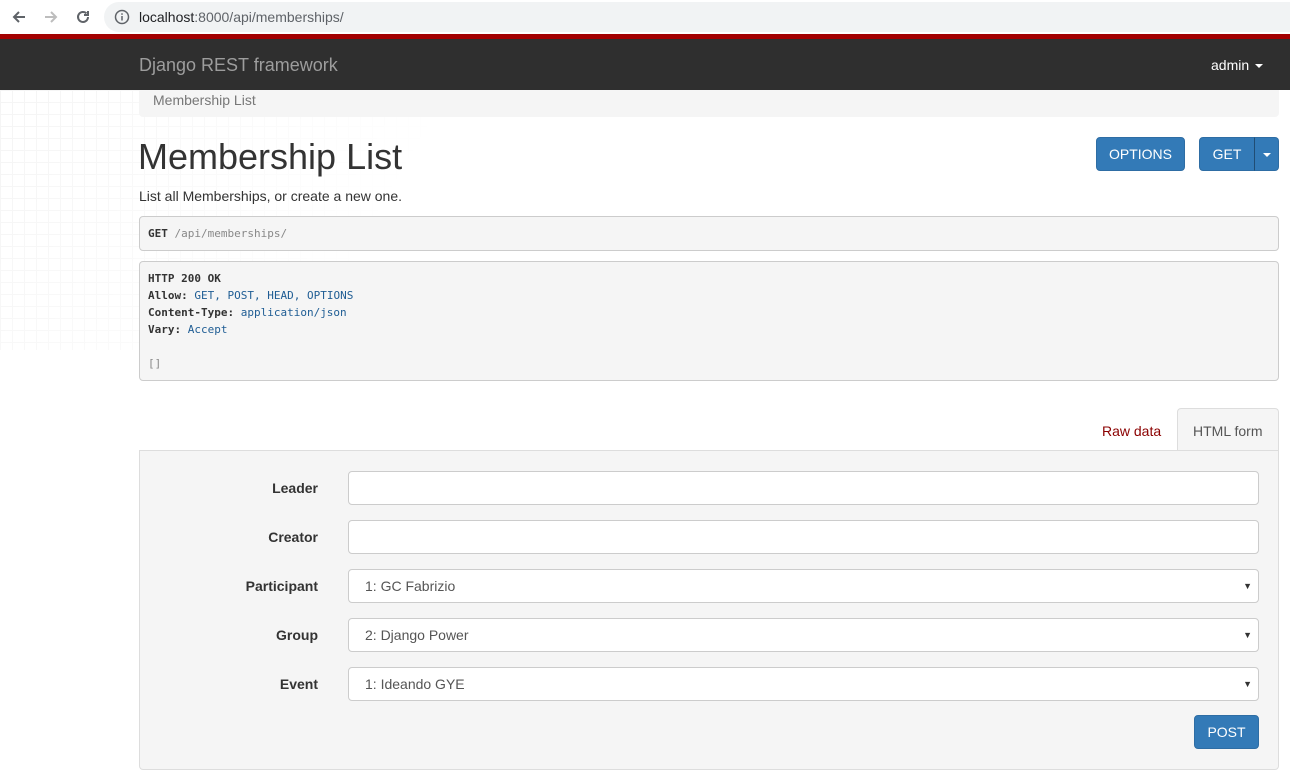 The height and width of the screenshot is (774, 1290). I want to click on participant-select: 1: GC Fabrizio ▼, so click(803, 586).